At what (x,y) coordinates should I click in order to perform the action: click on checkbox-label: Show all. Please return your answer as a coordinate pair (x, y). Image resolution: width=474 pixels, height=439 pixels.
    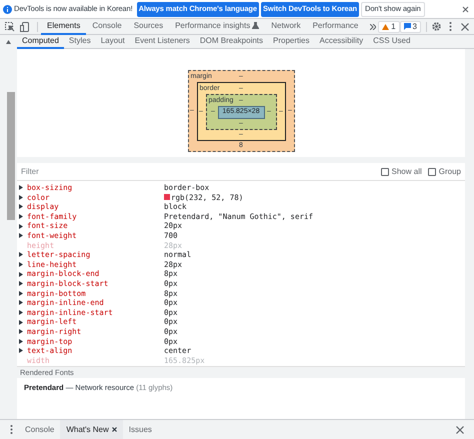
    Looking at the image, I should click on (407, 172).